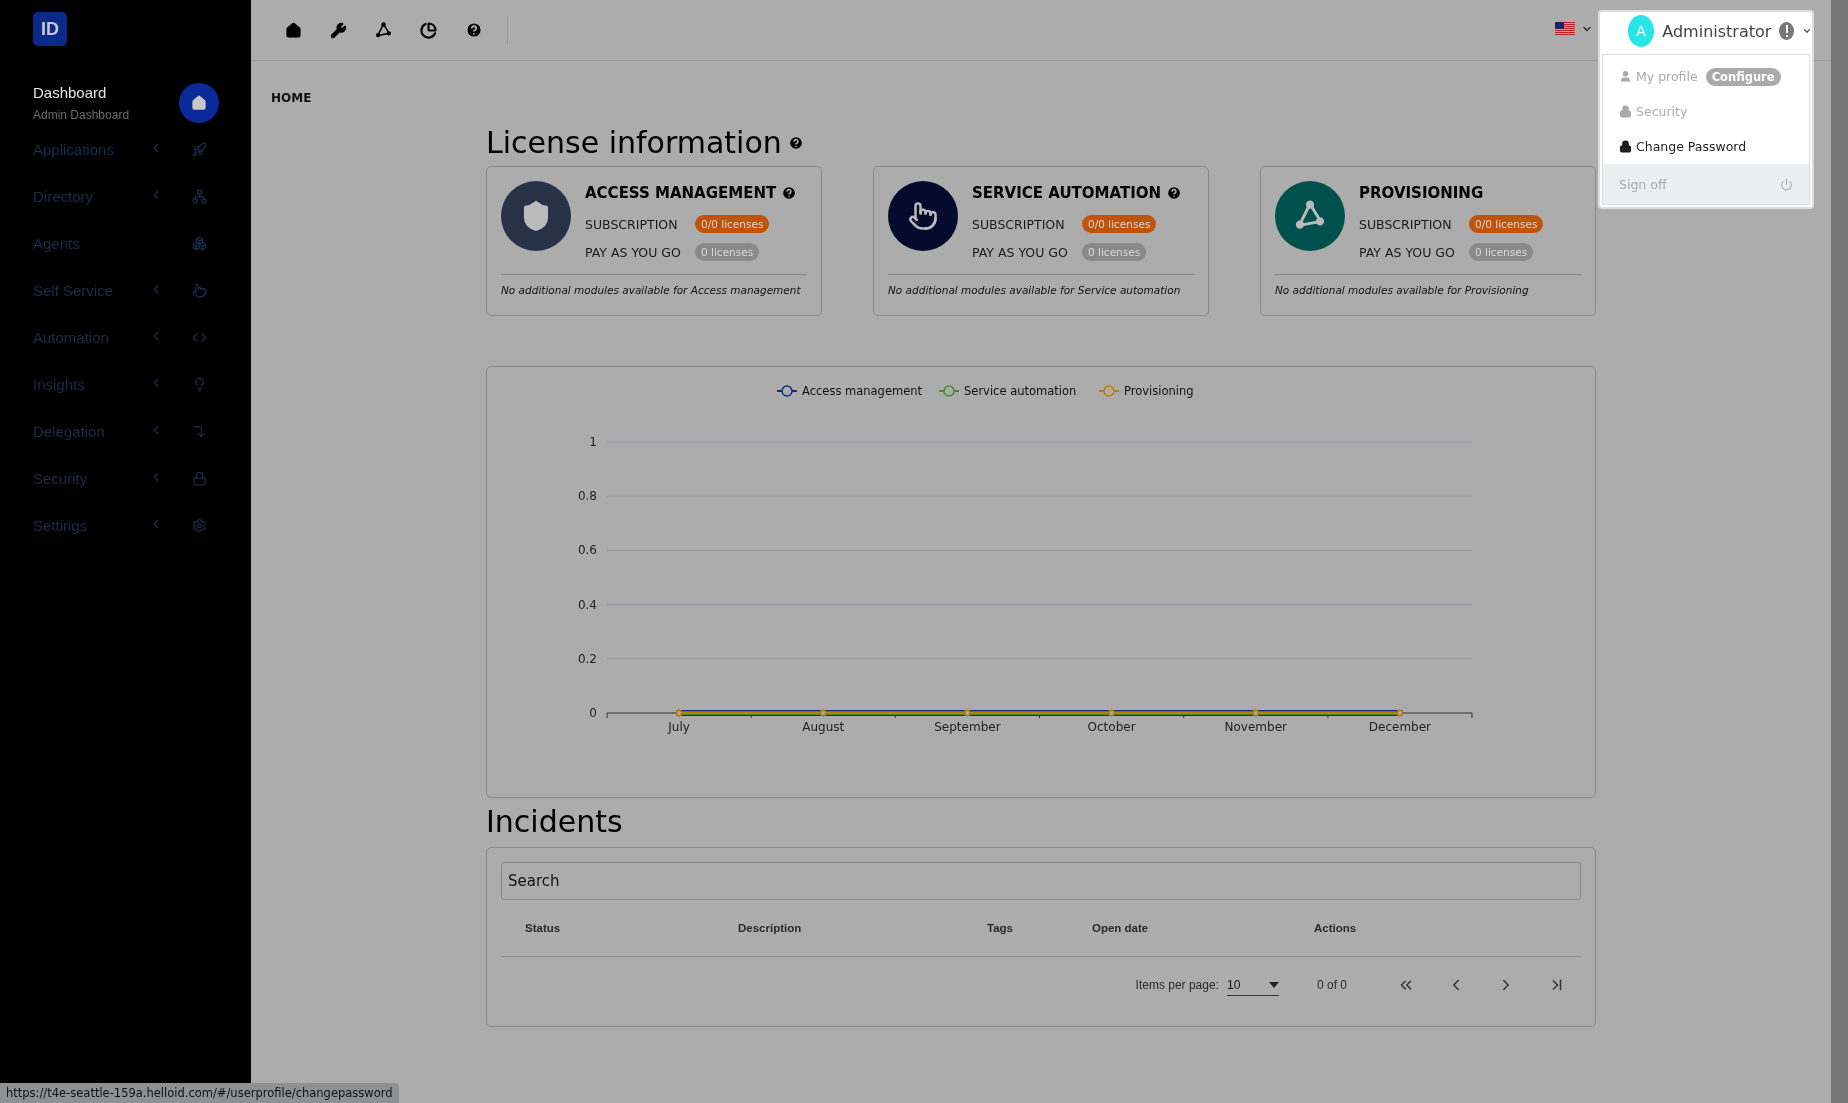 This screenshot has height=1103, width=1848. I want to click on legend-label: Service automation, so click(1020, 391).